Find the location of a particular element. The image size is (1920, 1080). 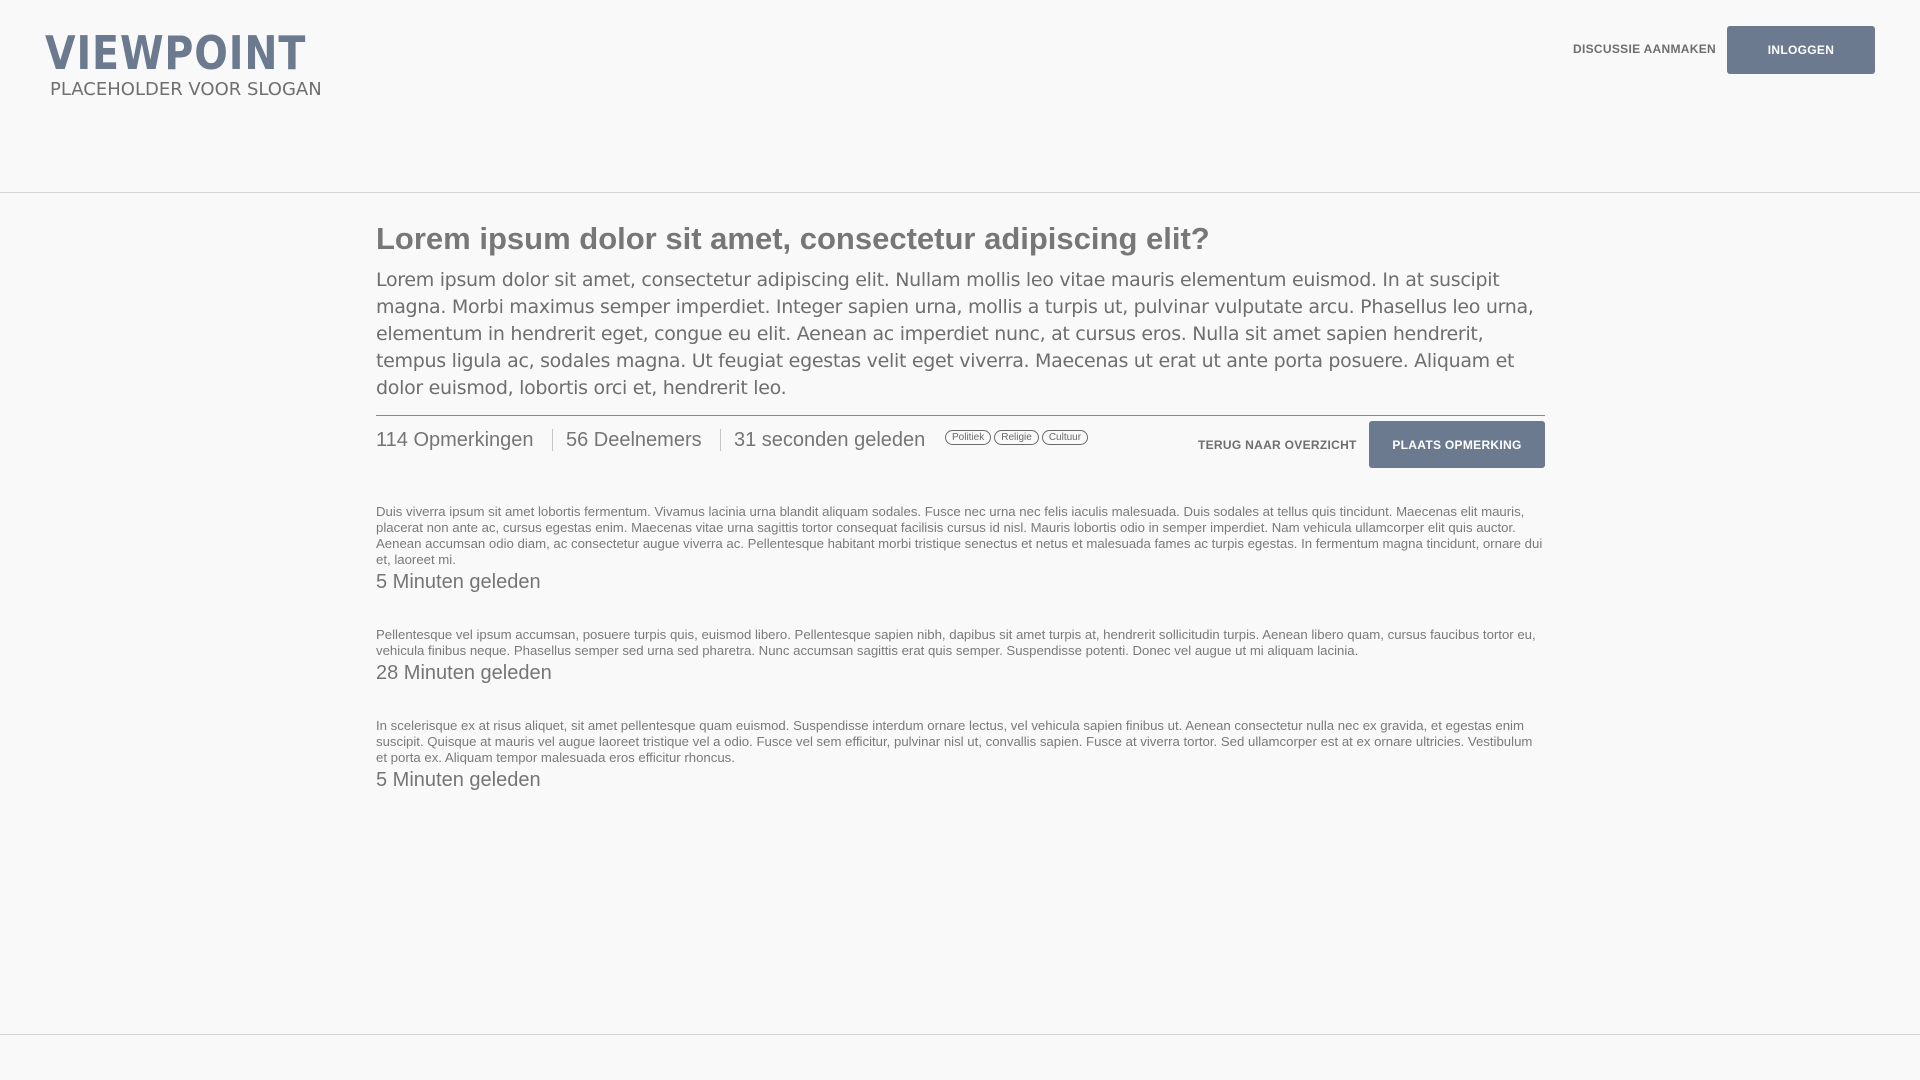

comment-time: 28 Minuten geleden is located at coordinates (464, 673).